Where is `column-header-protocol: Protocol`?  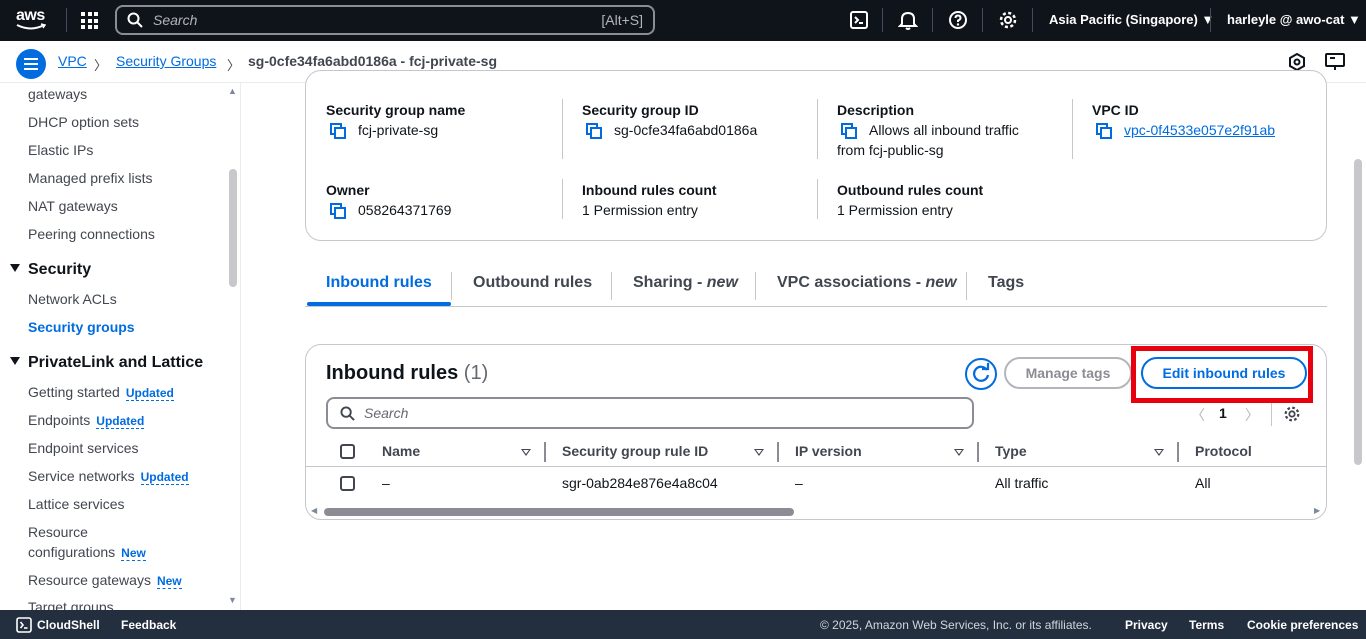 column-header-protocol: Protocol is located at coordinates (1223, 451).